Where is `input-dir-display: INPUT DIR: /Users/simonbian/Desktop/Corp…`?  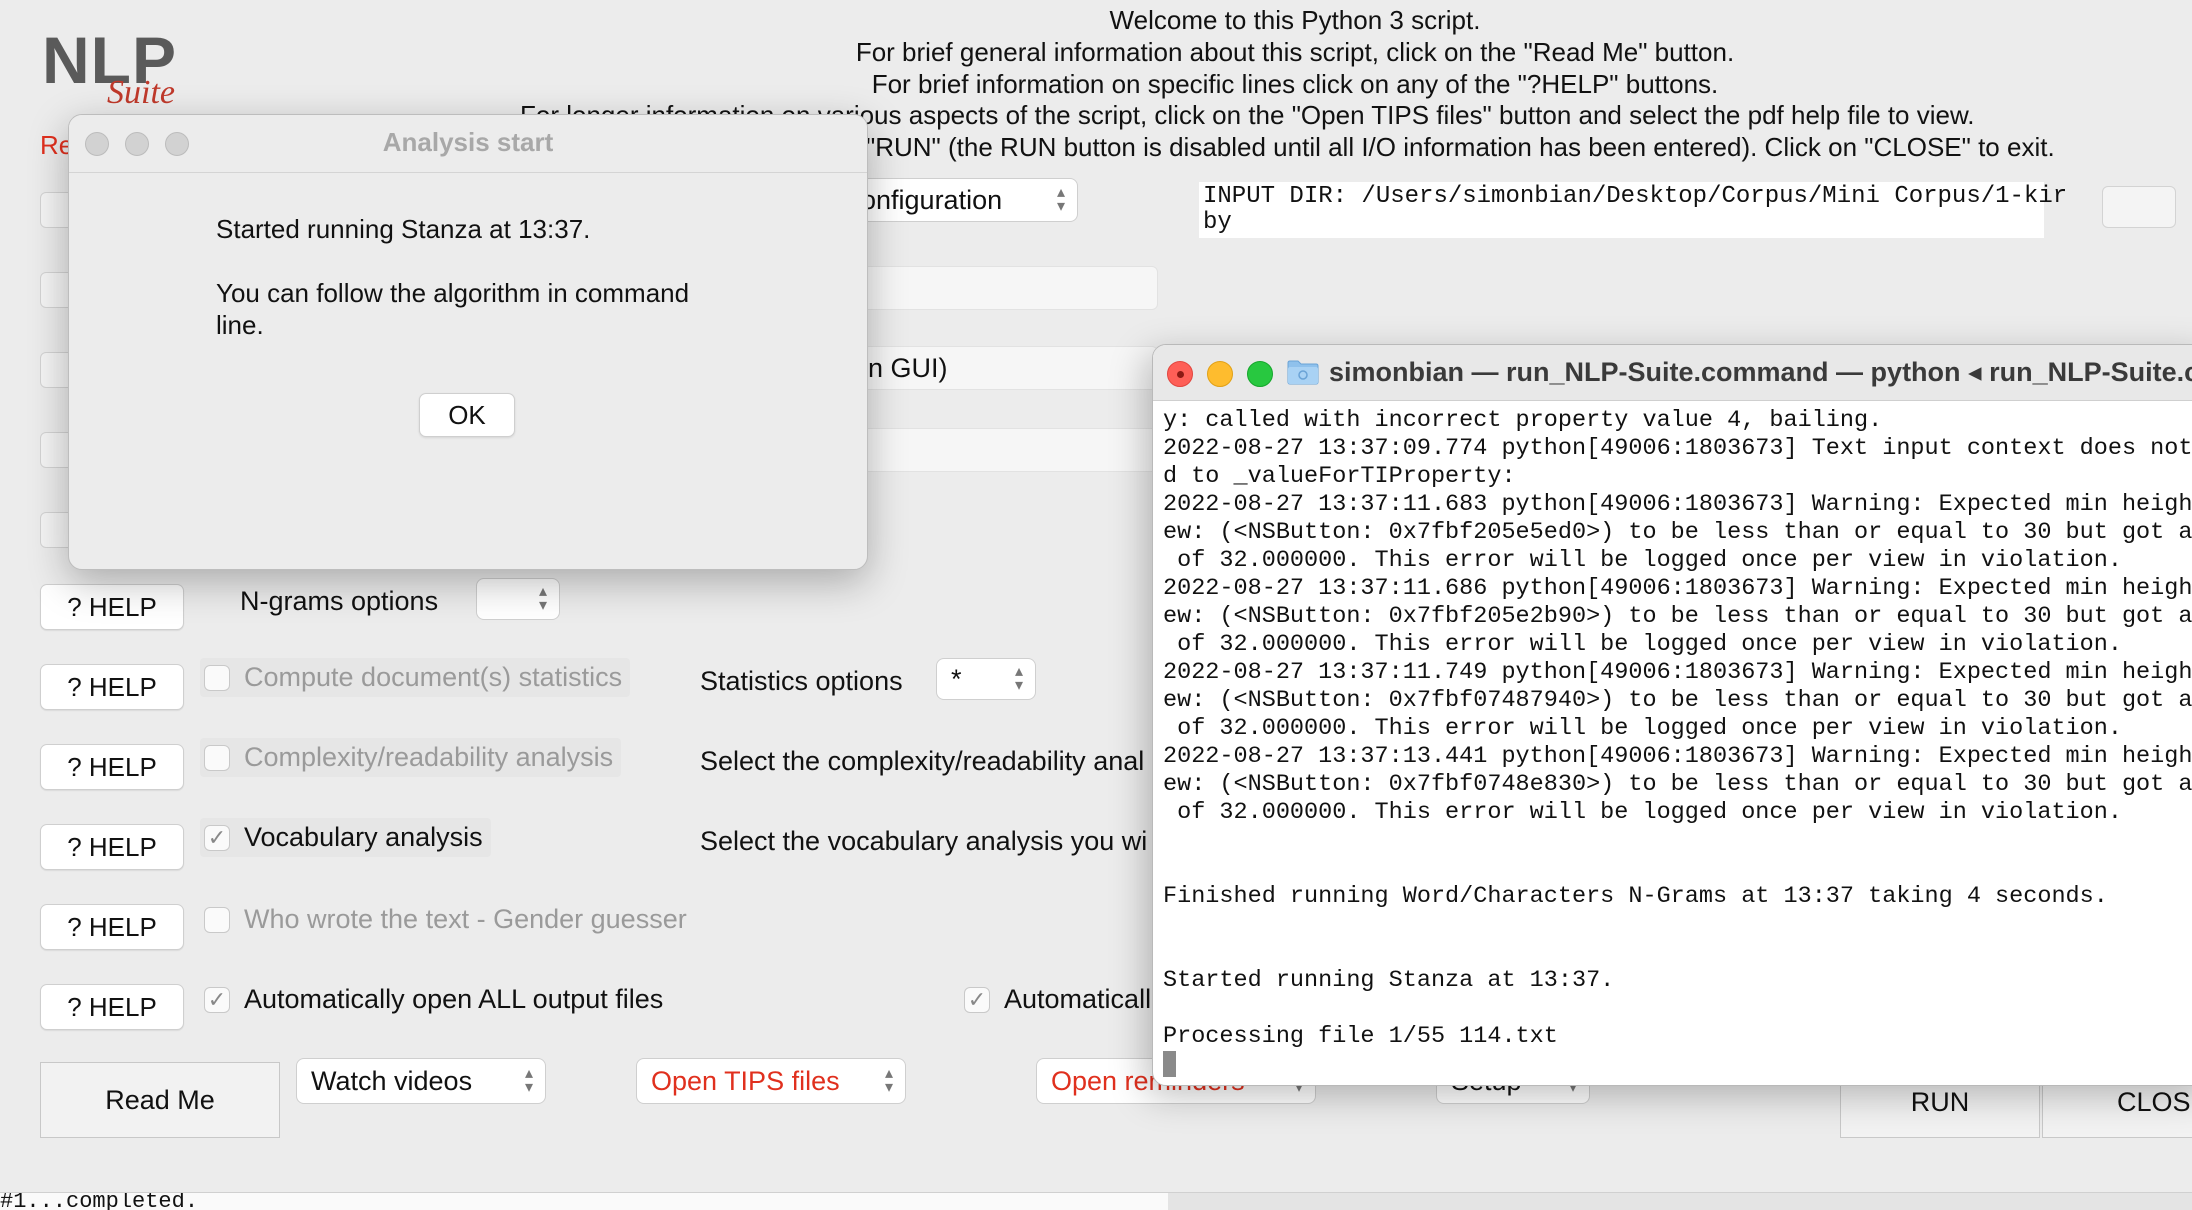
input-dir-display: INPUT DIR: /Users/simonbian/Desktop/Corp… is located at coordinates (1633, 210).